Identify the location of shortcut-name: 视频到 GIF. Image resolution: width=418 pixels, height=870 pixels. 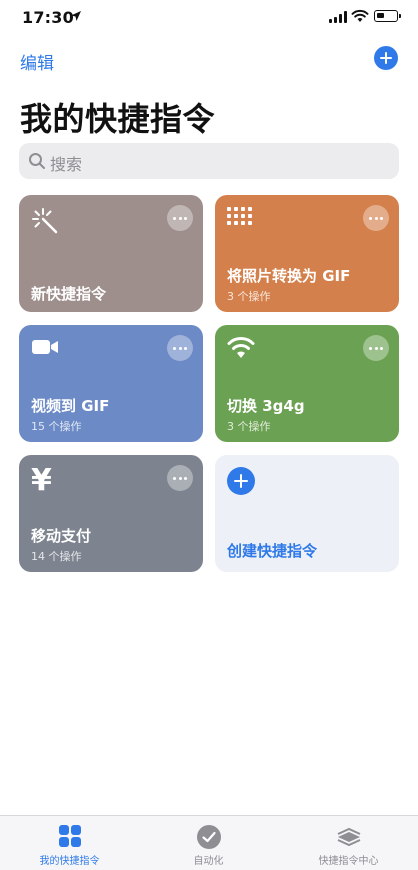
(70, 406).